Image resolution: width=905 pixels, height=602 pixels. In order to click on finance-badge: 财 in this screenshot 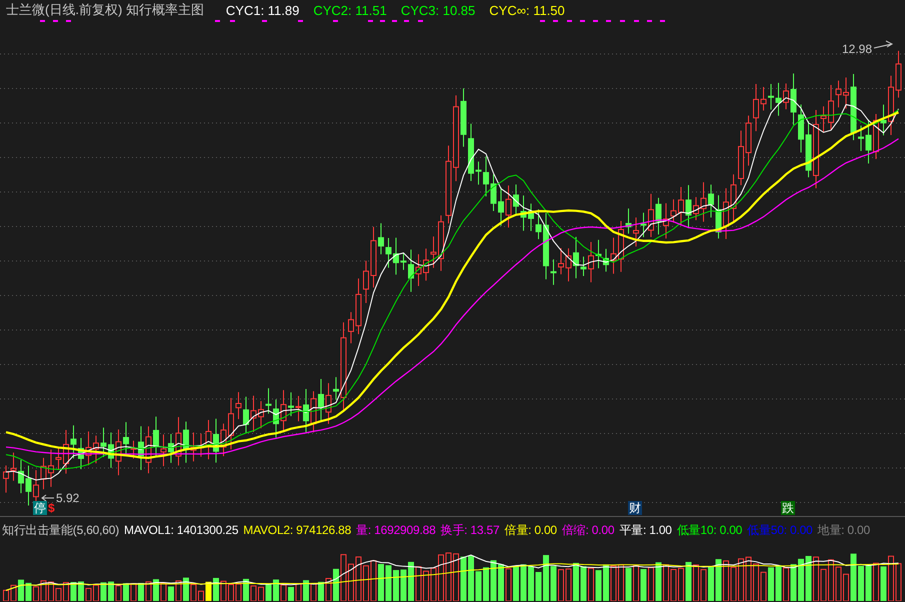, I will do `click(635, 508)`.